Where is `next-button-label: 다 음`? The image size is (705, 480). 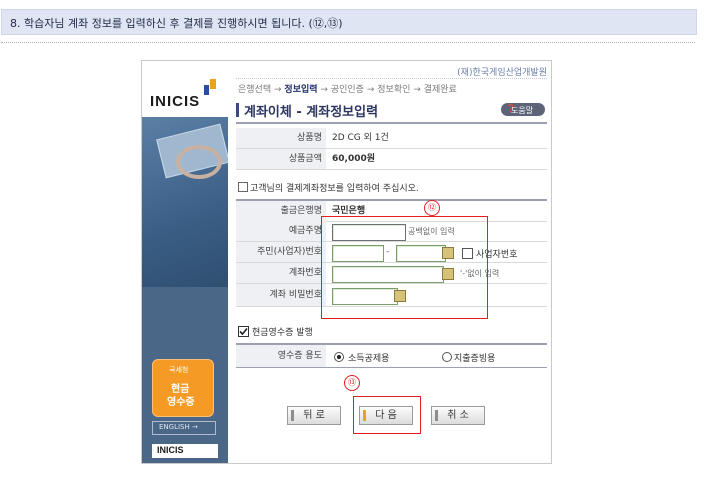
next-button-label: 다 음 is located at coordinates (386, 415).